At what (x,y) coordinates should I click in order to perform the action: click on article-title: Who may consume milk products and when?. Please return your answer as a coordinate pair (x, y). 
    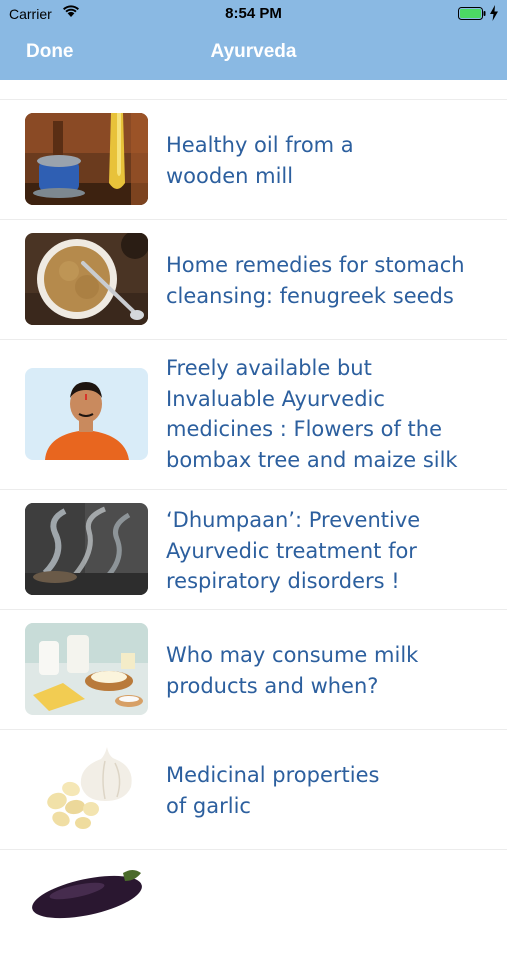
    Looking at the image, I should click on (292, 670).